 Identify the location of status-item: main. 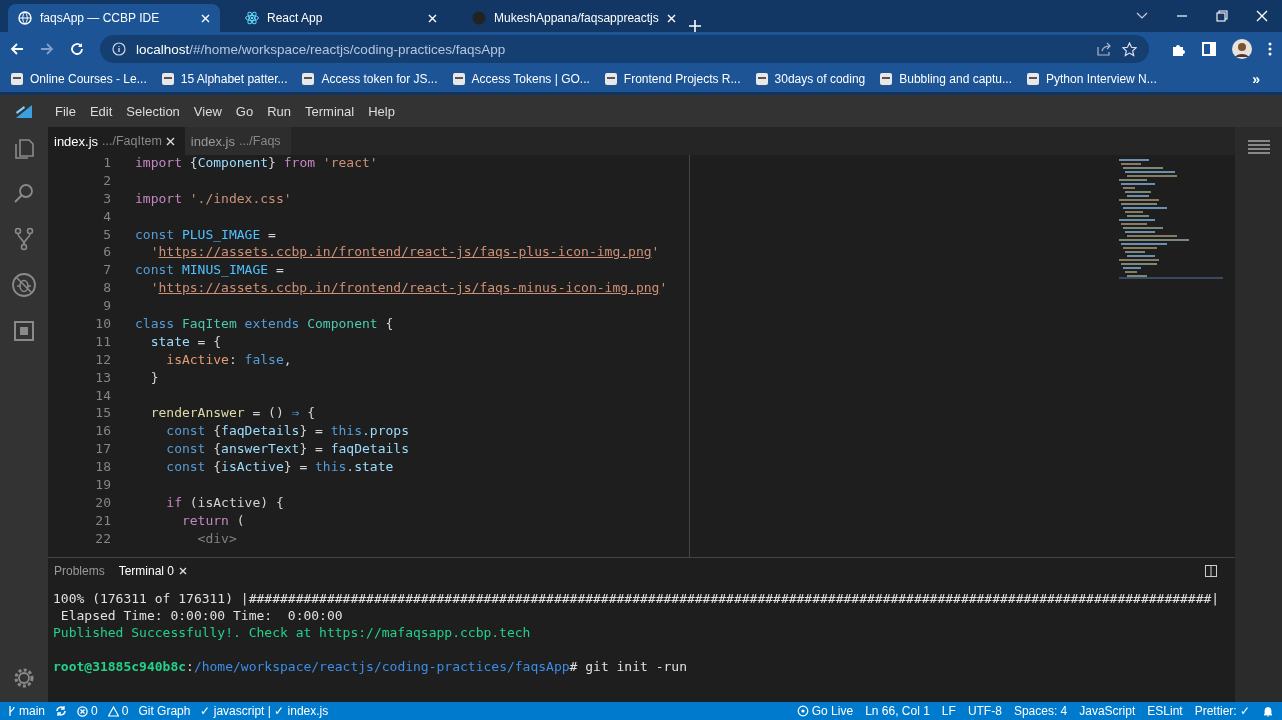
(26, 711).